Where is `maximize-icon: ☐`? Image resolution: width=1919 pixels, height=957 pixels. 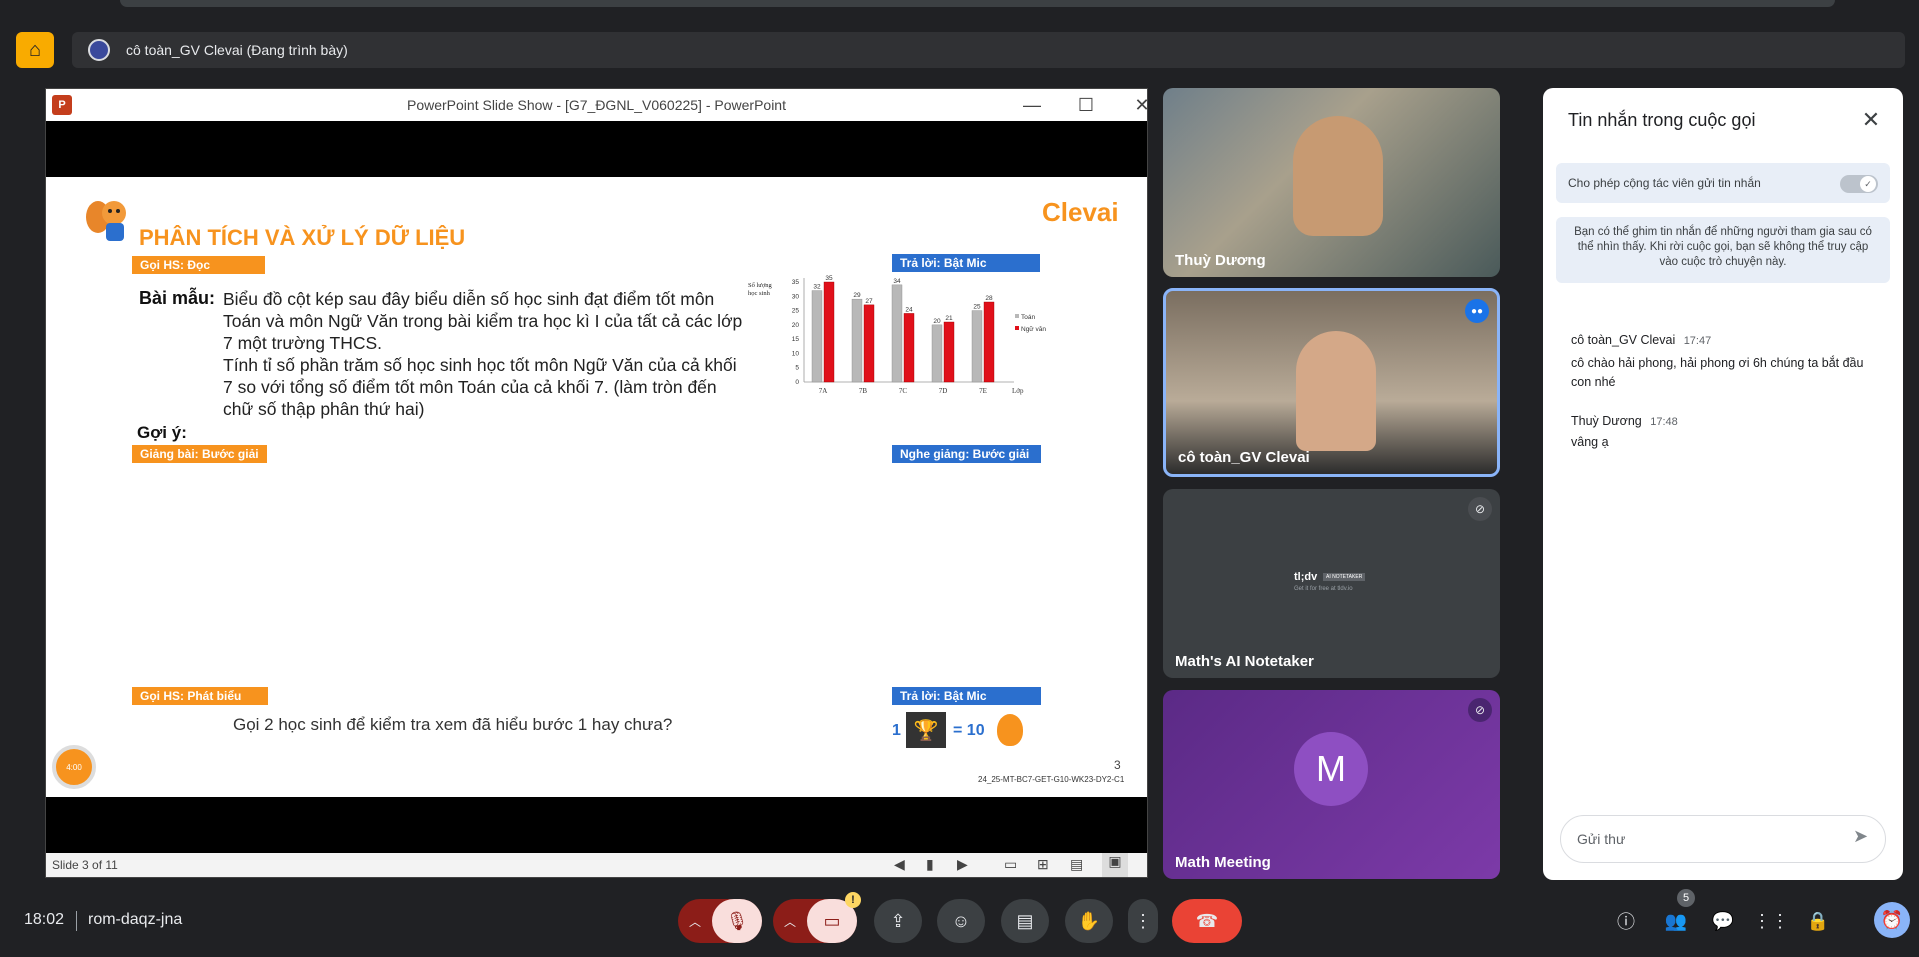 maximize-icon: ☐ is located at coordinates (1086, 105).